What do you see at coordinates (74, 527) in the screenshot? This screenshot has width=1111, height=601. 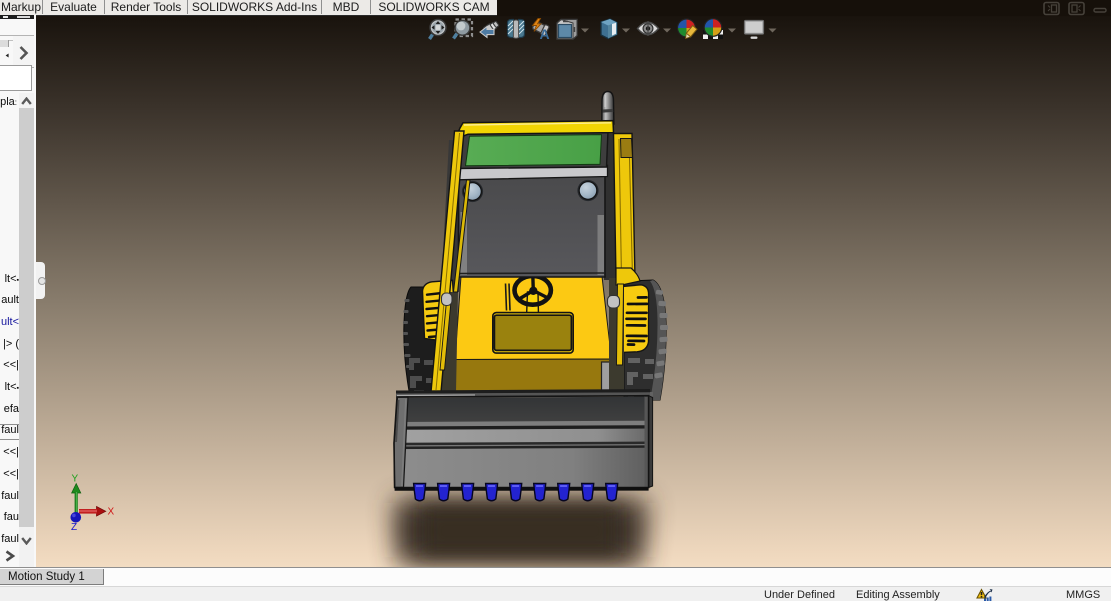 I see `svg-text: Z` at bounding box center [74, 527].